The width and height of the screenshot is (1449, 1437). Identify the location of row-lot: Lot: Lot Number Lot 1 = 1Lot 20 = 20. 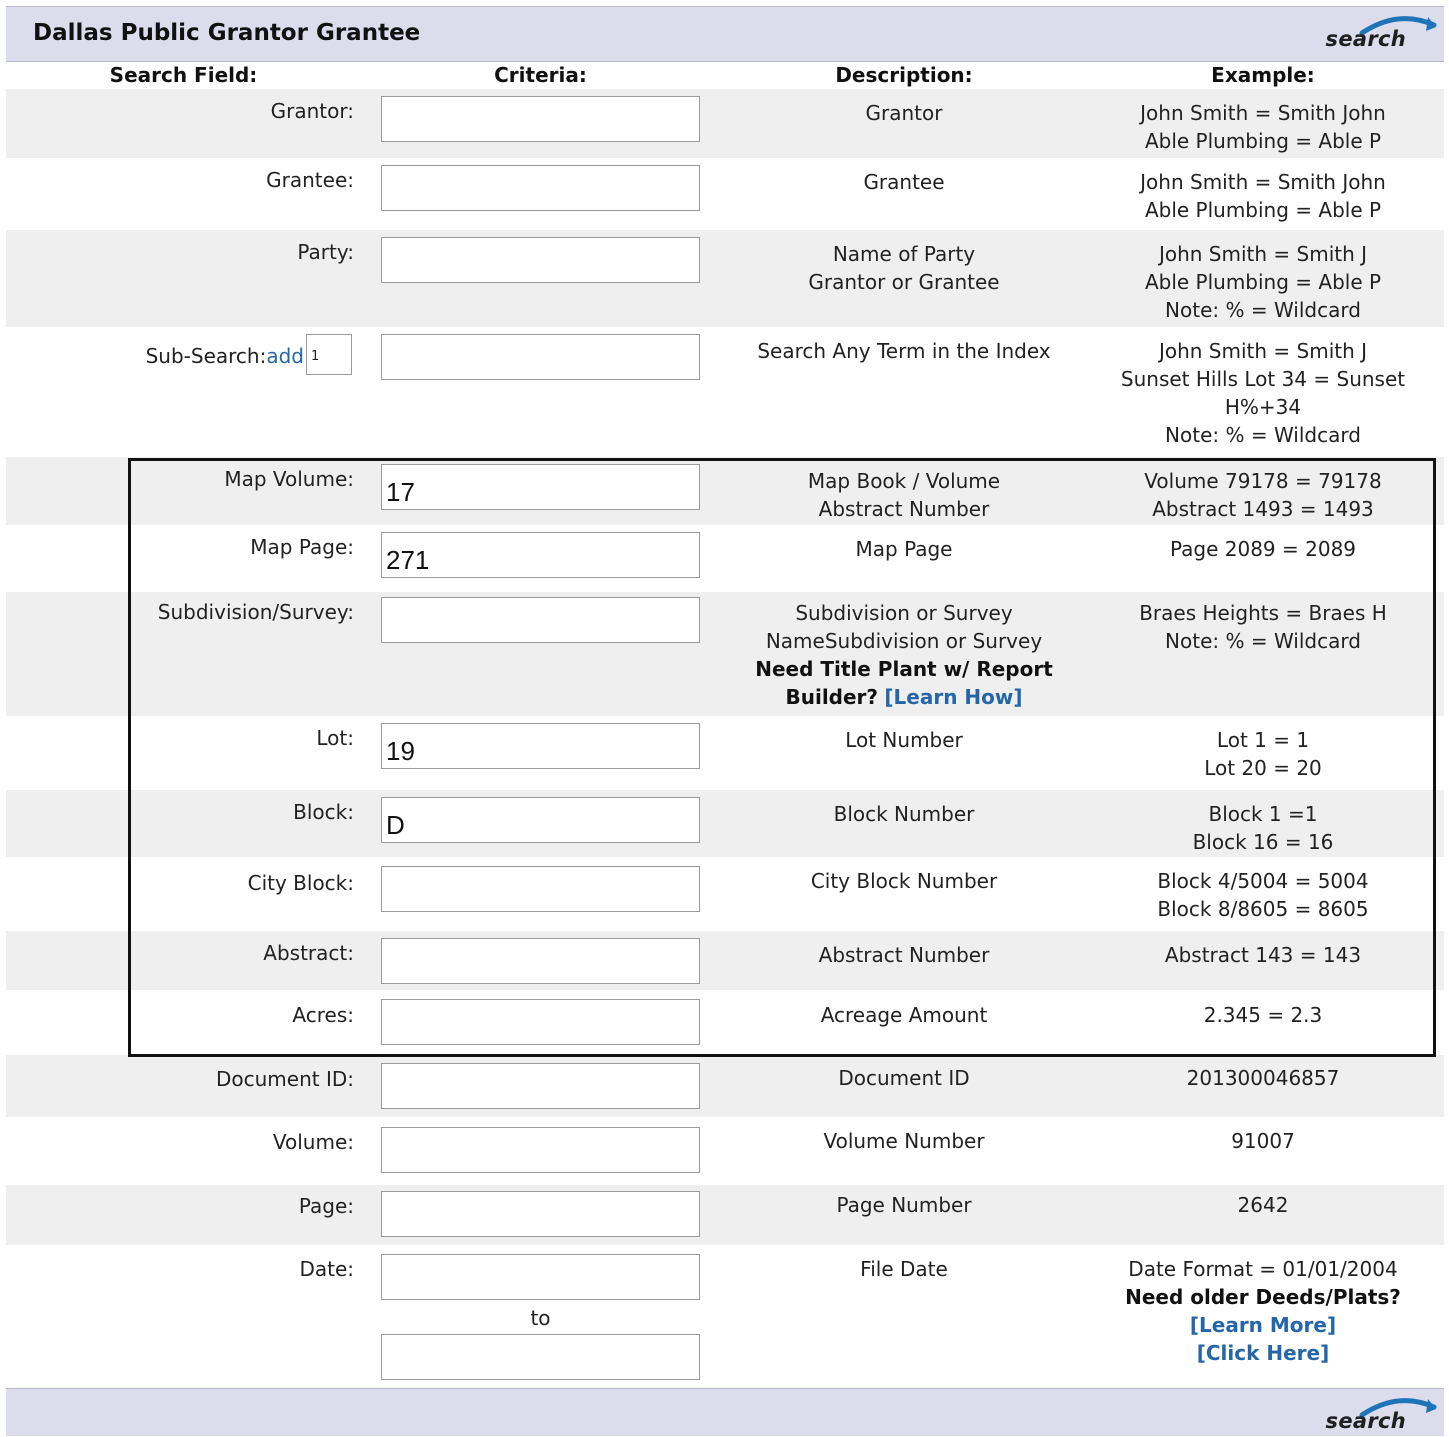
(725, 753).